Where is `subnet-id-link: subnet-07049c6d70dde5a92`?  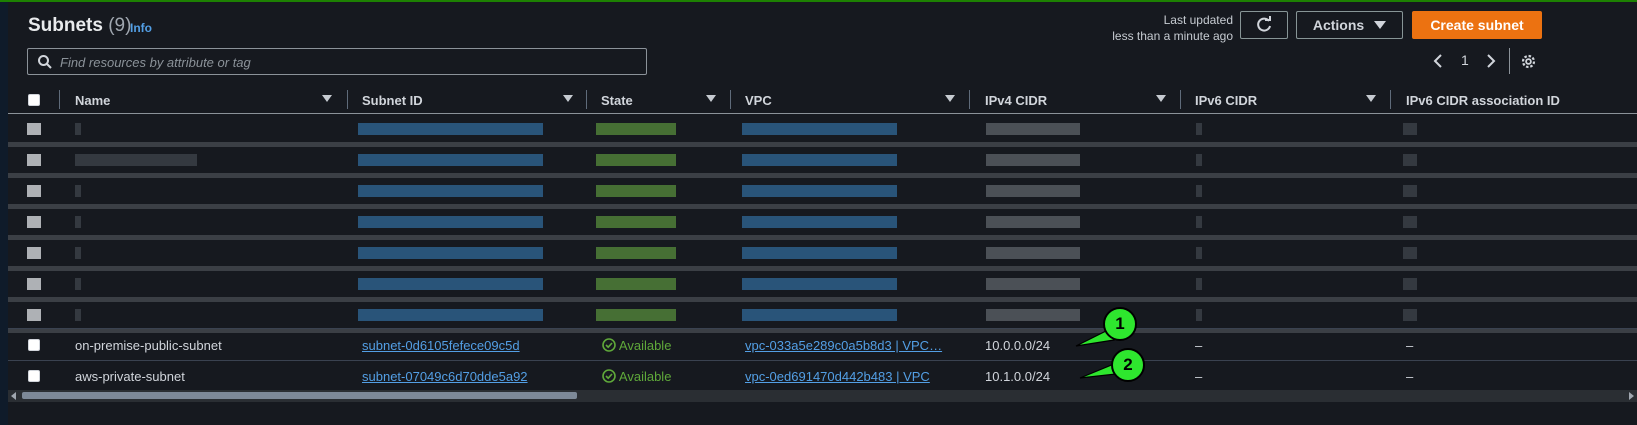
subnet-id-link: subnet-07049c6d70dde5a92 is located at coordinates (445, 376).